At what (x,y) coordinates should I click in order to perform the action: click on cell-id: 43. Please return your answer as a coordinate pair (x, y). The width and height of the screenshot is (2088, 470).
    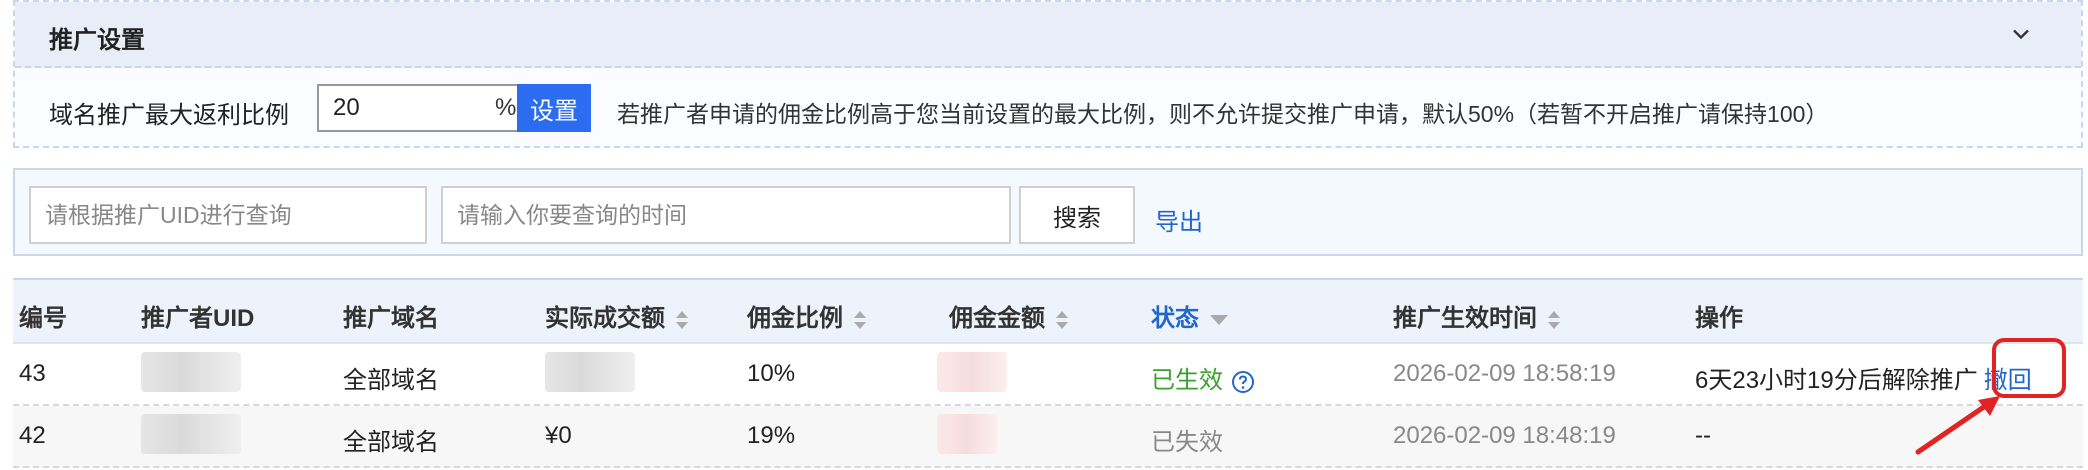
    Looking at the image, I should click on (32, 373).